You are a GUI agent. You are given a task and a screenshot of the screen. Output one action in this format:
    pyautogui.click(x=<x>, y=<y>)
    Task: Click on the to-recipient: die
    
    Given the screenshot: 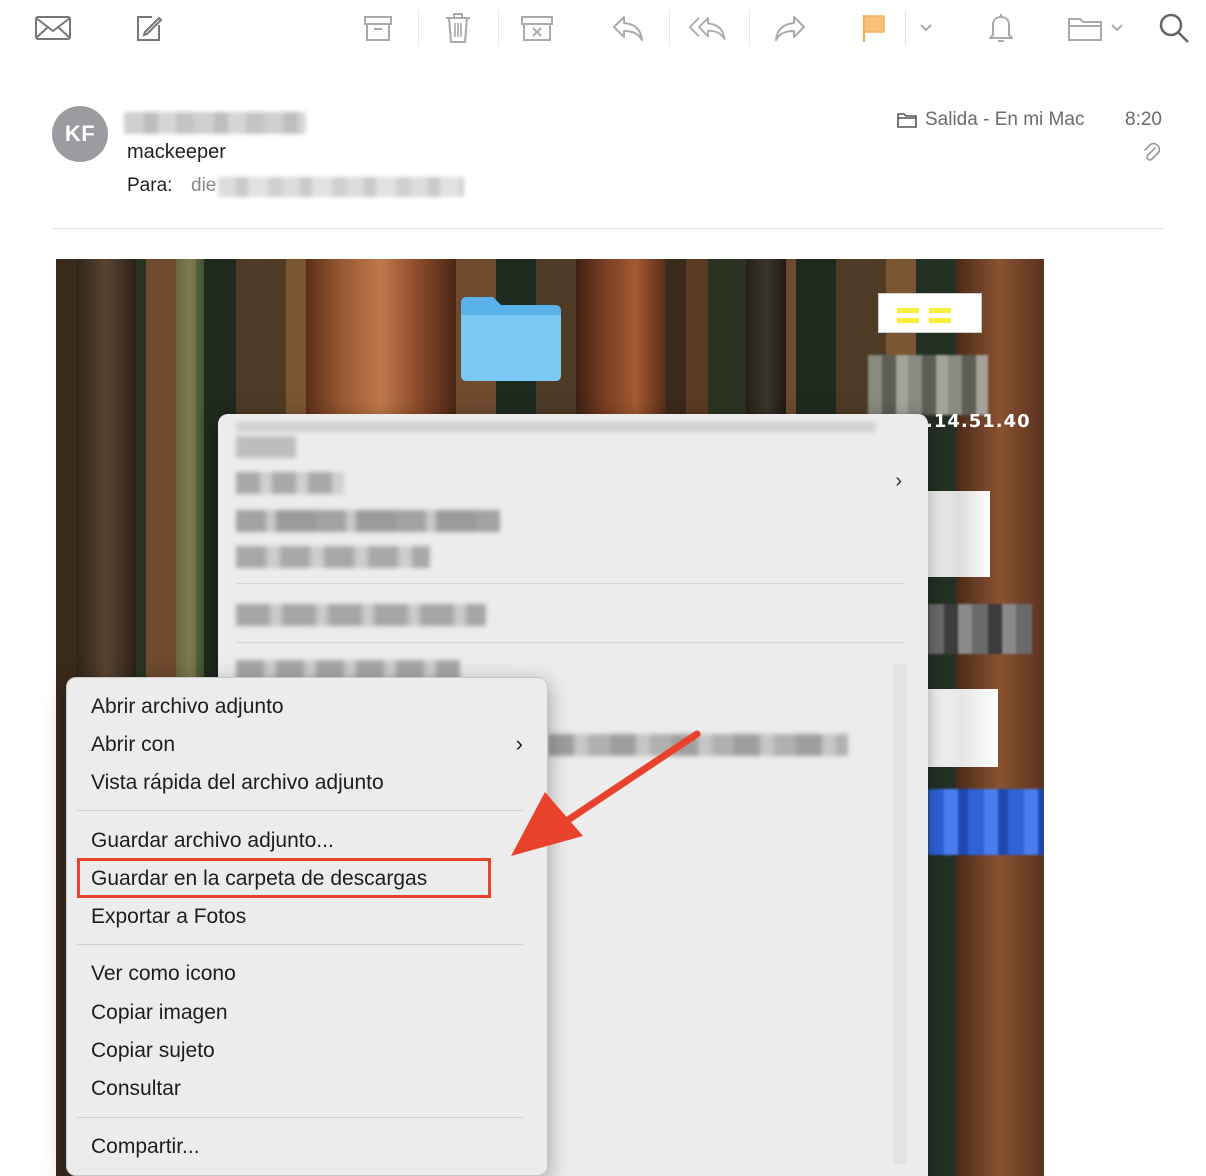 What is the action you would take?
    pyautogui.click(x=203, y=186)
    